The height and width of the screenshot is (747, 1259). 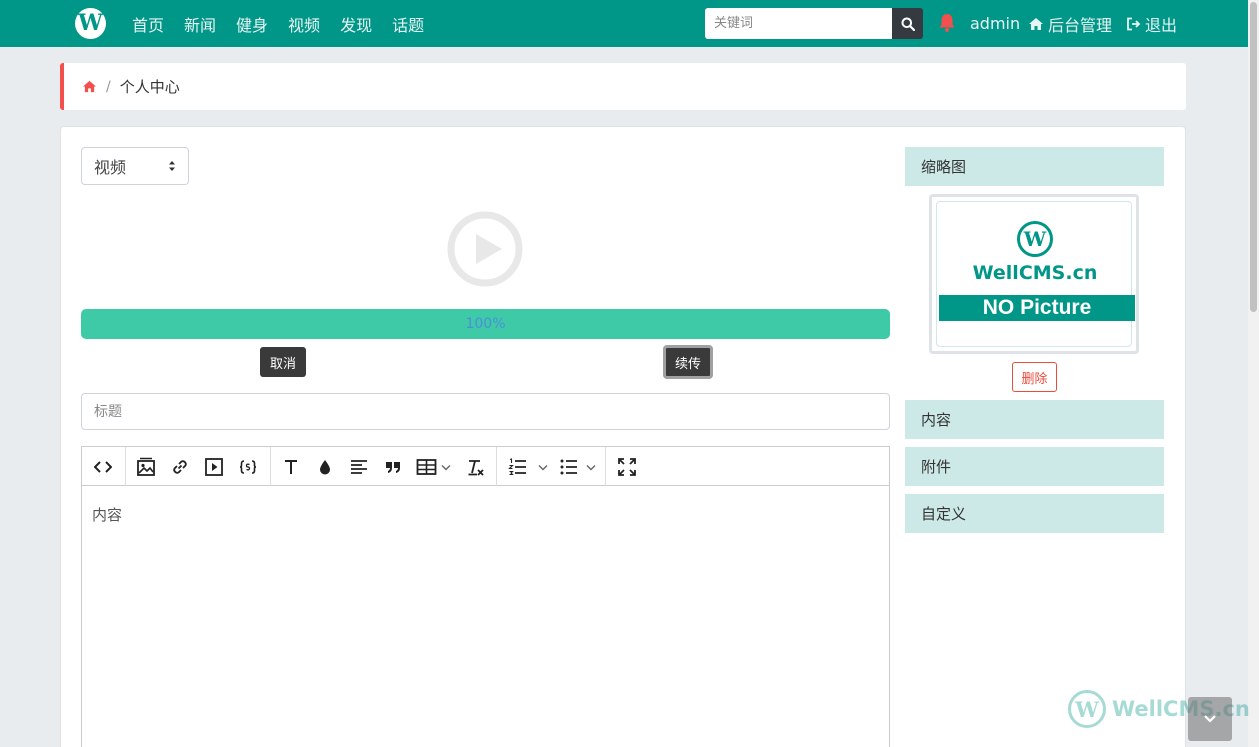 What do you see at coordinates (947, 23) in the screenshot?
I see `bell-icon` at bounding box center [947, 23].